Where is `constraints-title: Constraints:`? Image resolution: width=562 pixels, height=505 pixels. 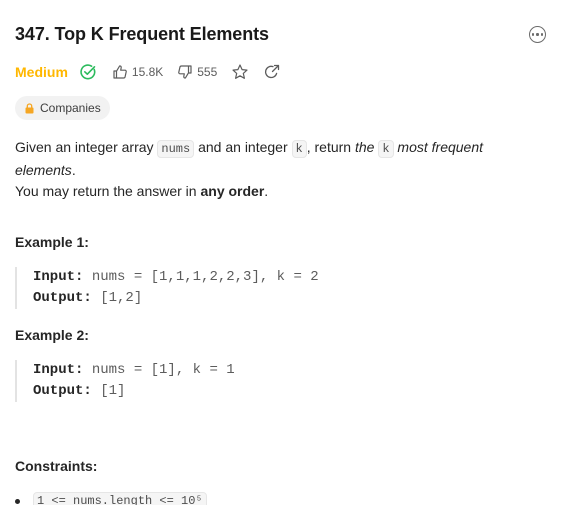
constraints-title: Constraints: is located at coordinates (56, 466).